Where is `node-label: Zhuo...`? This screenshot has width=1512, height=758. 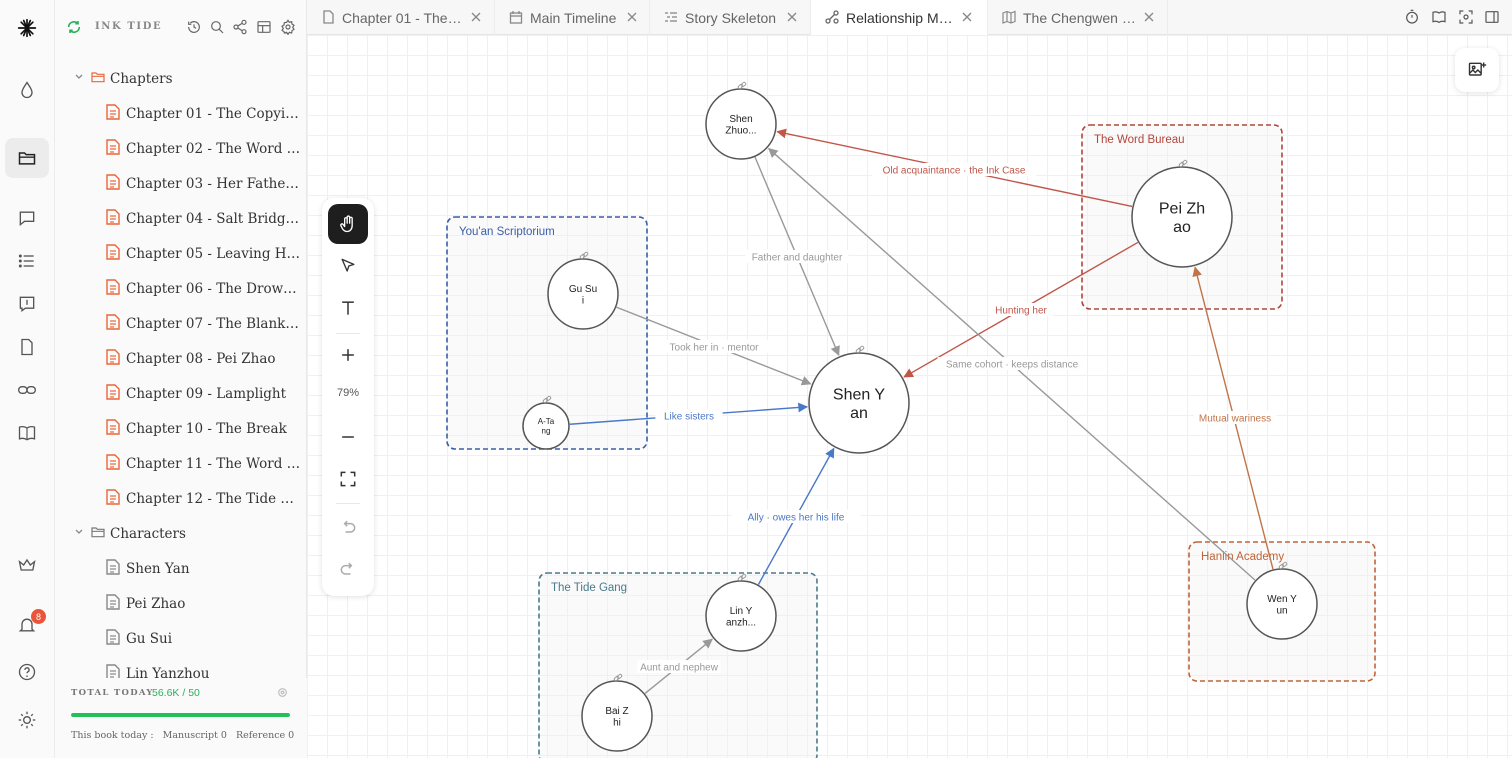
node-label: Zhuo... is located at coordinates (740, 130).